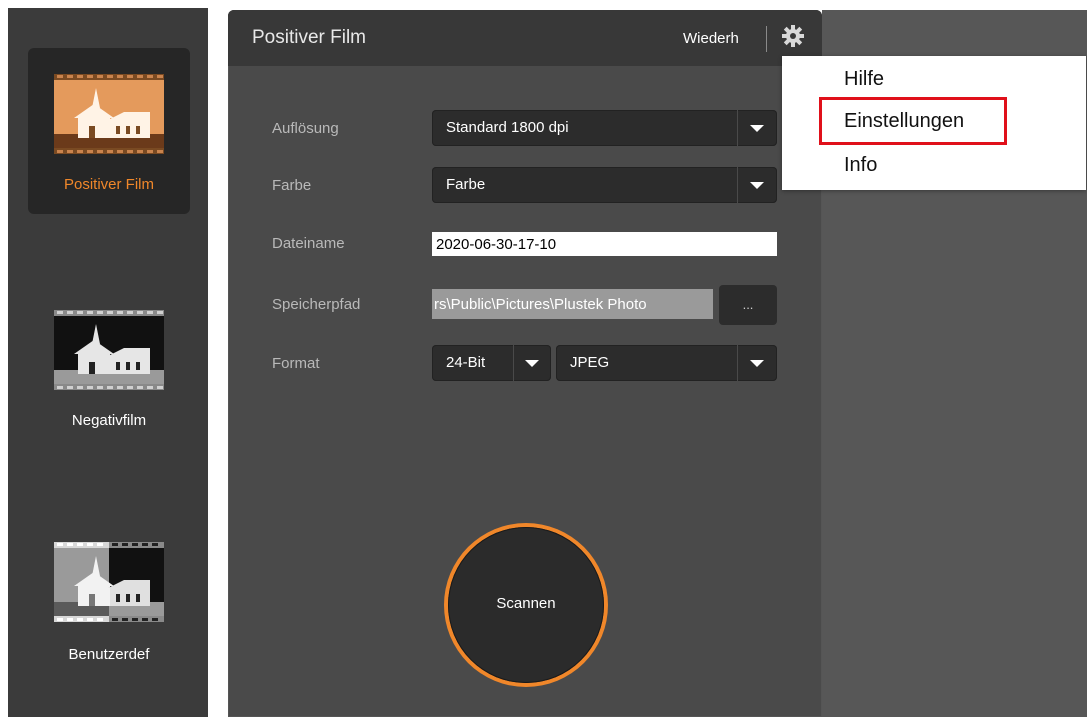 This screenshot has width=1087, height=717. Describe the element at coordinates (860, 165) in the screenshot. I see `menu-item-info: Info` at that location.